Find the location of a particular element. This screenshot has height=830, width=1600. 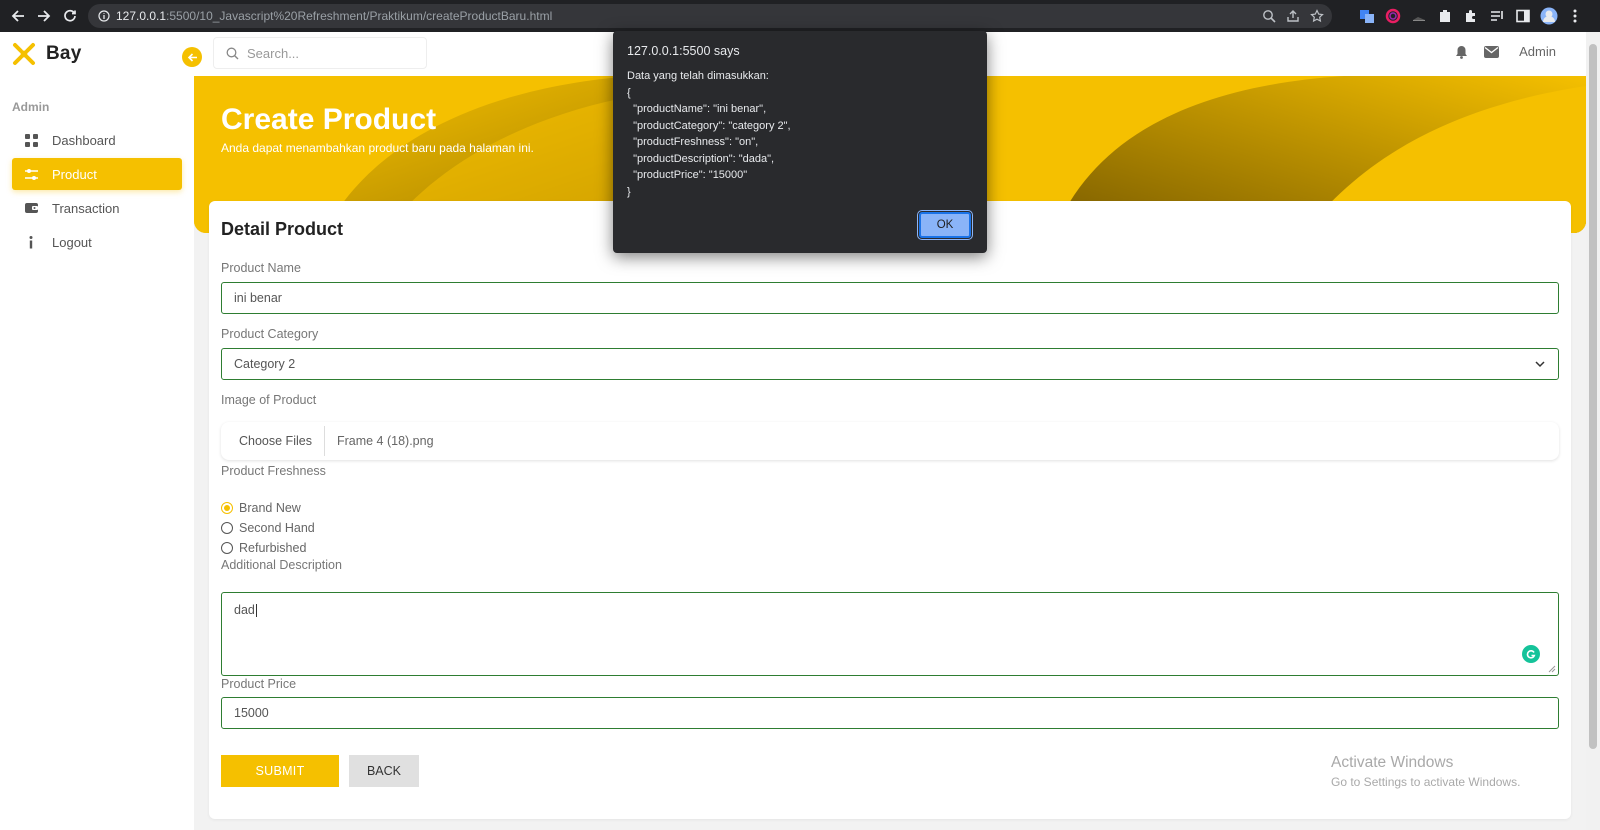

user-menu: Admin is located at coordinates (1537, 51).